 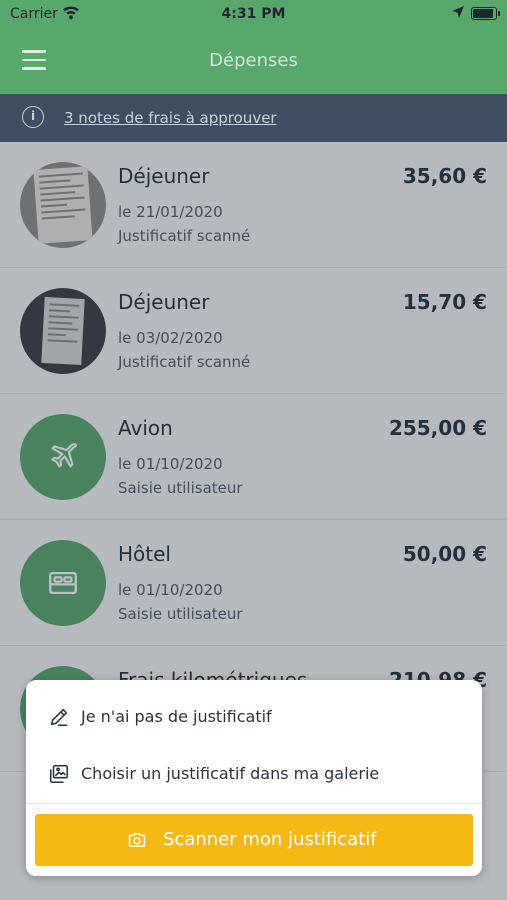 I want to click on gallery-option: Choisir un justificatif dans ma galerie, so click(x=254, y=775).